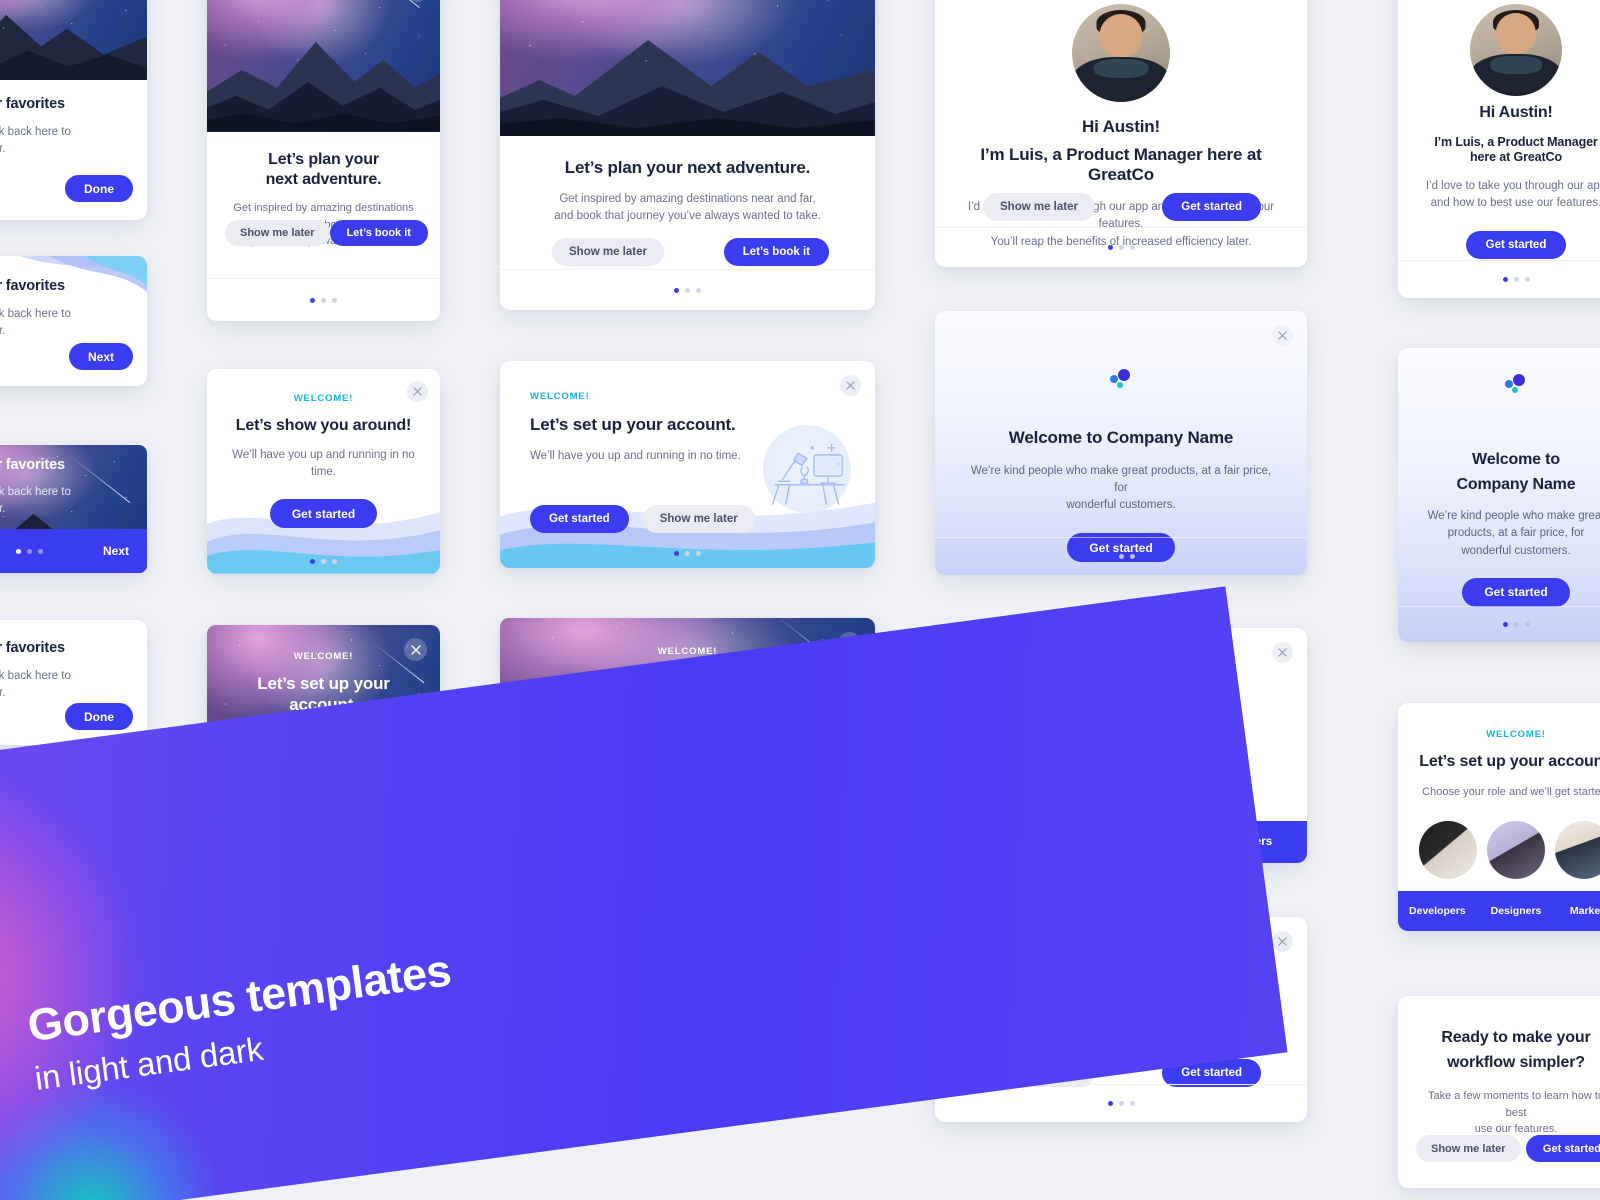  Describe the element at coordinates (792, 0) in the screenshot. I see `shooting-star-icon` at that location.